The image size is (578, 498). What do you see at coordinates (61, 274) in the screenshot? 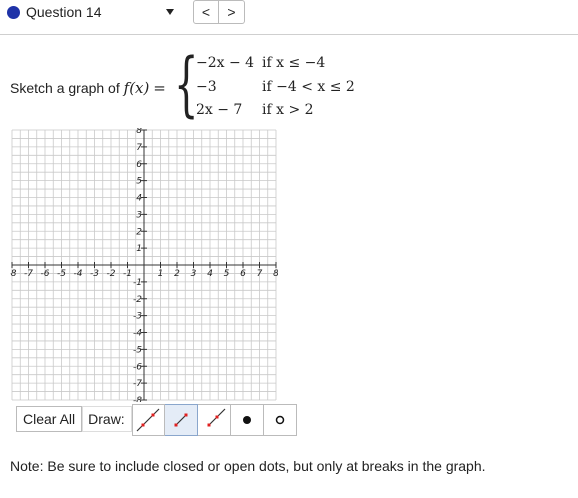
I see `x-tick-label: -5` at bounding box center [61, 274].